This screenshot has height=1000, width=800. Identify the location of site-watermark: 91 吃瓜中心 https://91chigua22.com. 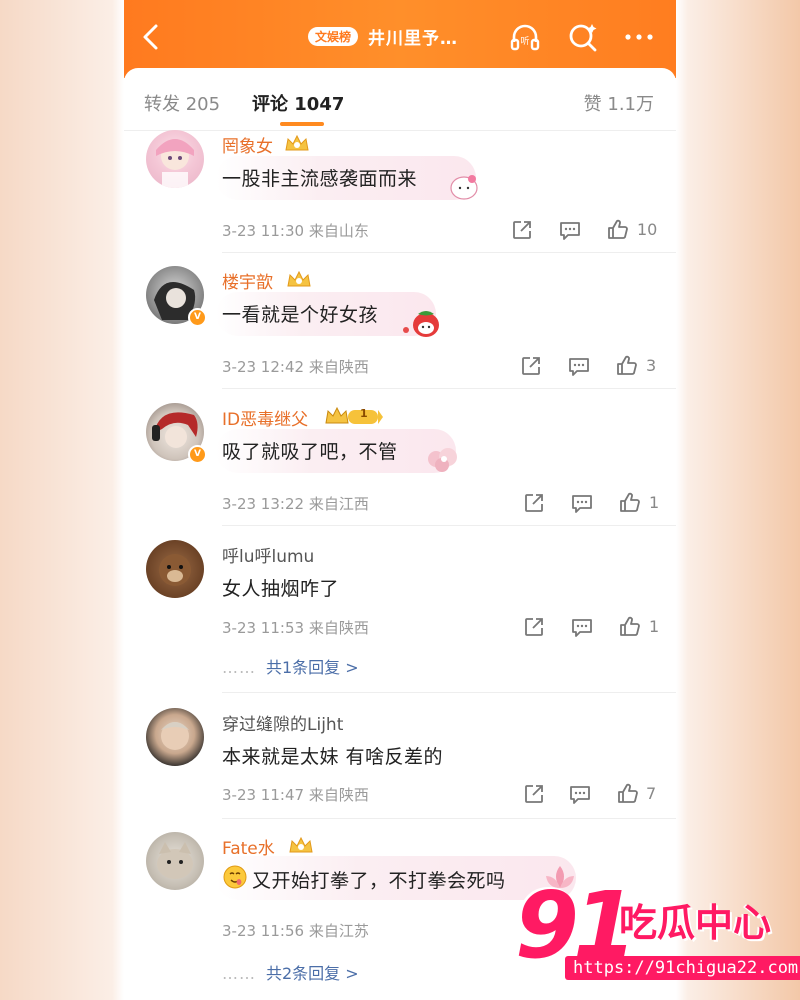
(657, 930).